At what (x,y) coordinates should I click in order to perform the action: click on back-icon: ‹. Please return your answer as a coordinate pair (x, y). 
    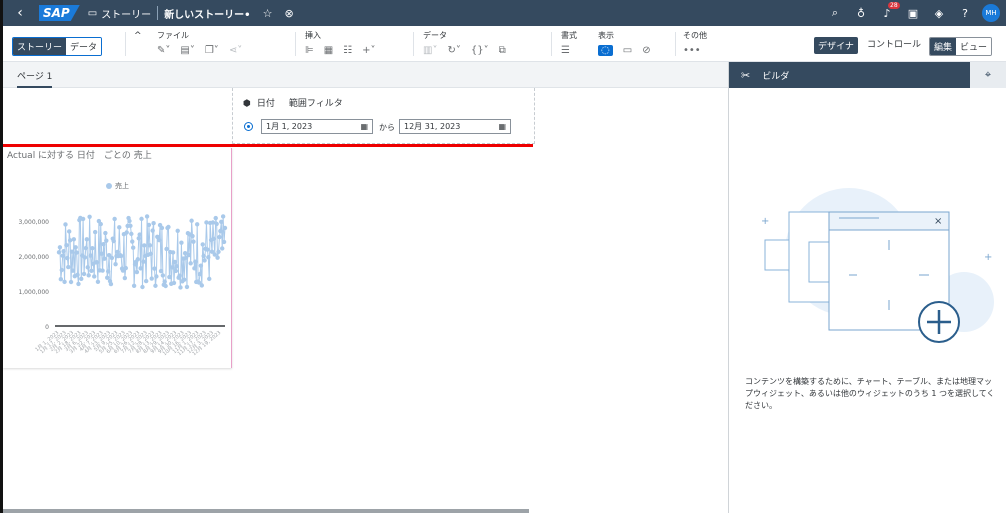
    Looking at the image, I should click on (20, 13).